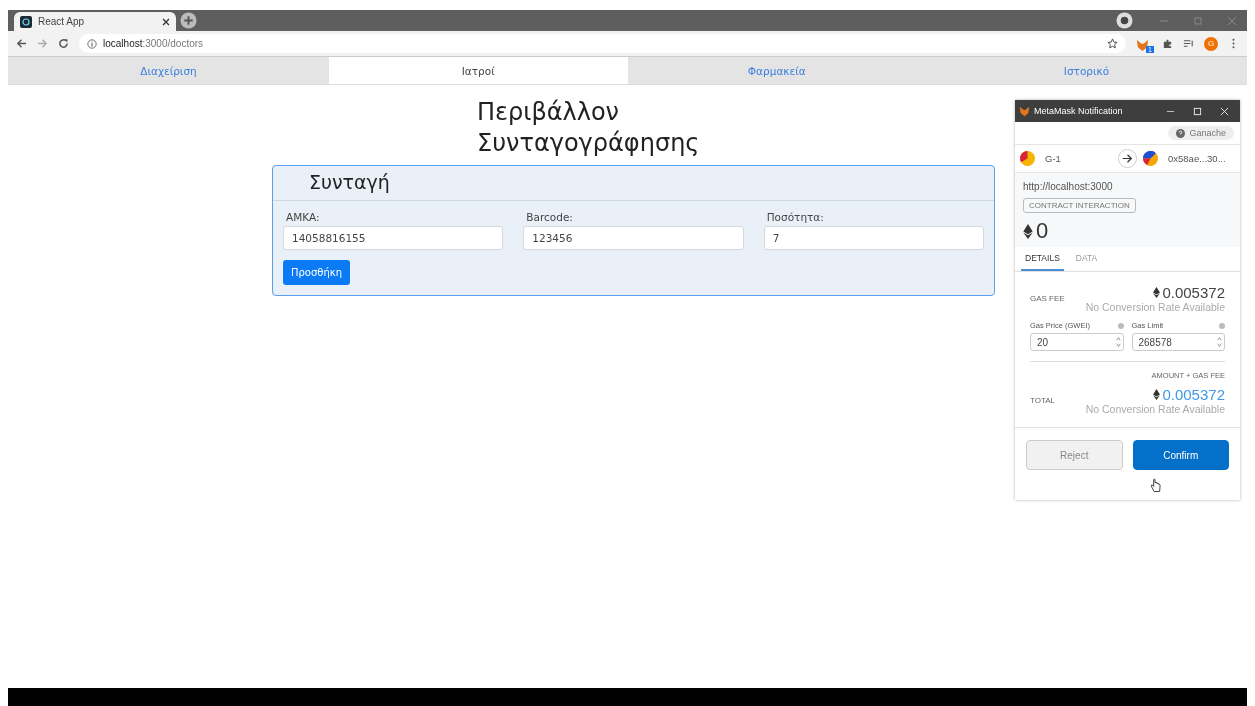 The image size is (1255, 706). What do you see at coordinates (1112, 43) in the screenshot?
I see `star-icon` at bounding box center [1112, 43].